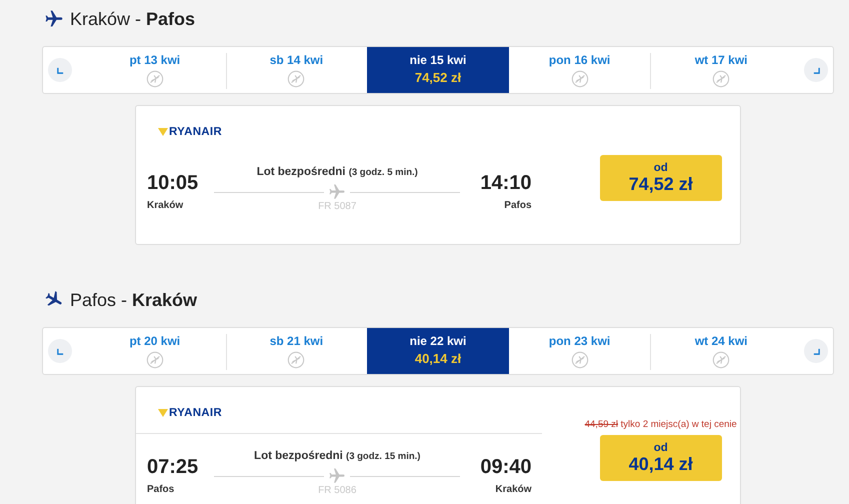  I want to click on availability-notice: tylko 2 miejsc(a) w tej cenie, so click(678, 424).